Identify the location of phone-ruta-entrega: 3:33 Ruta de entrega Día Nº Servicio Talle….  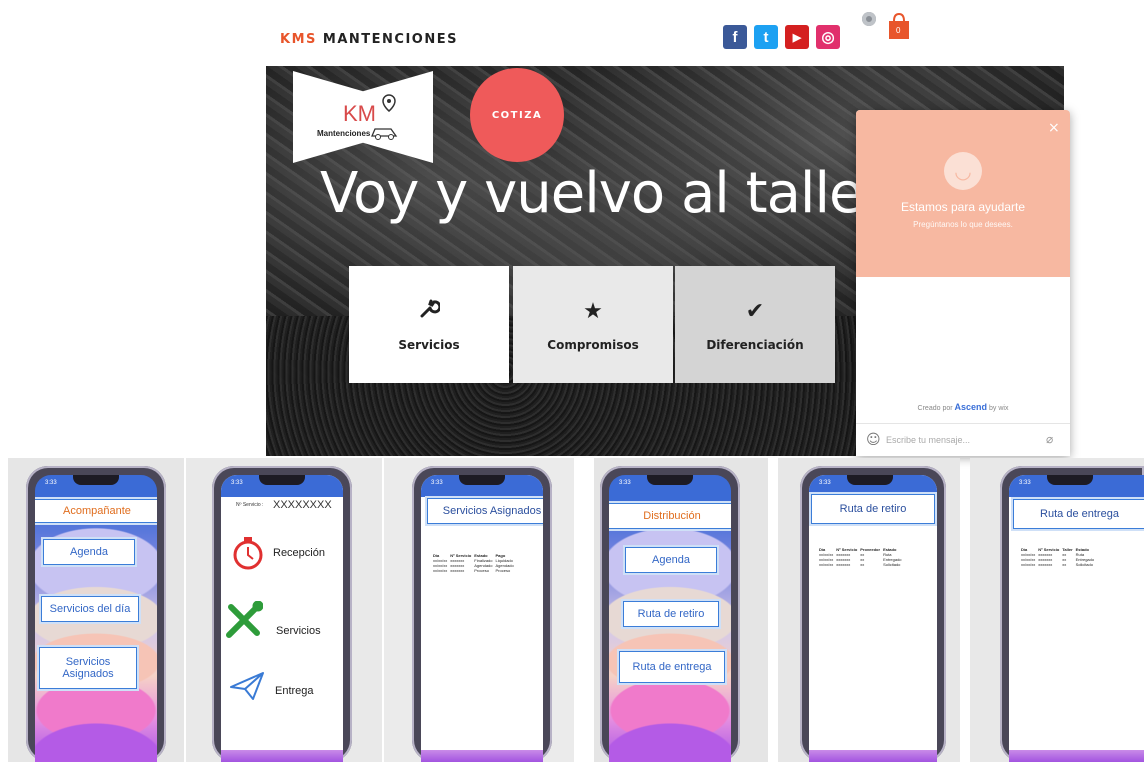
(1072, 614).